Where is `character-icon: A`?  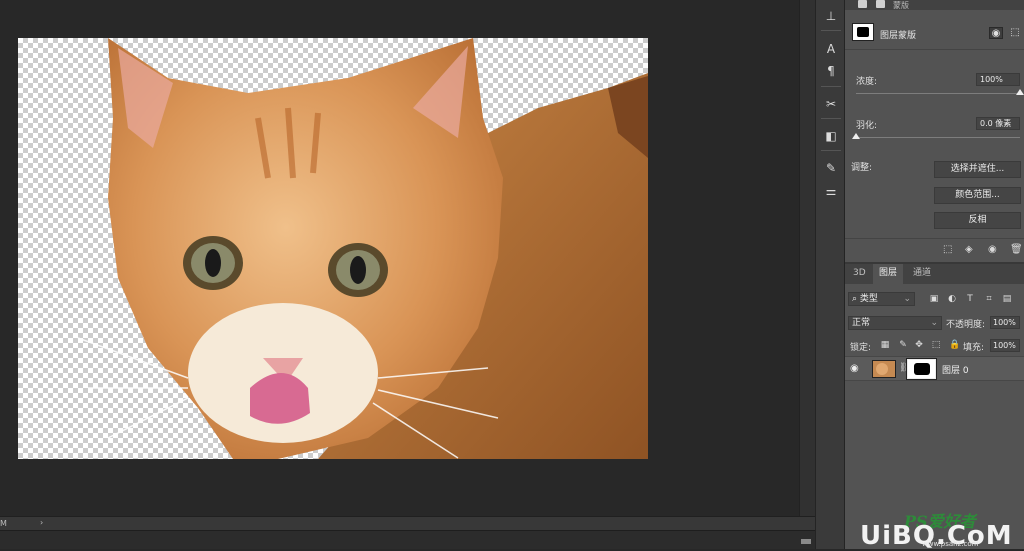 character-icon: A is located at coordinates (831, 49).